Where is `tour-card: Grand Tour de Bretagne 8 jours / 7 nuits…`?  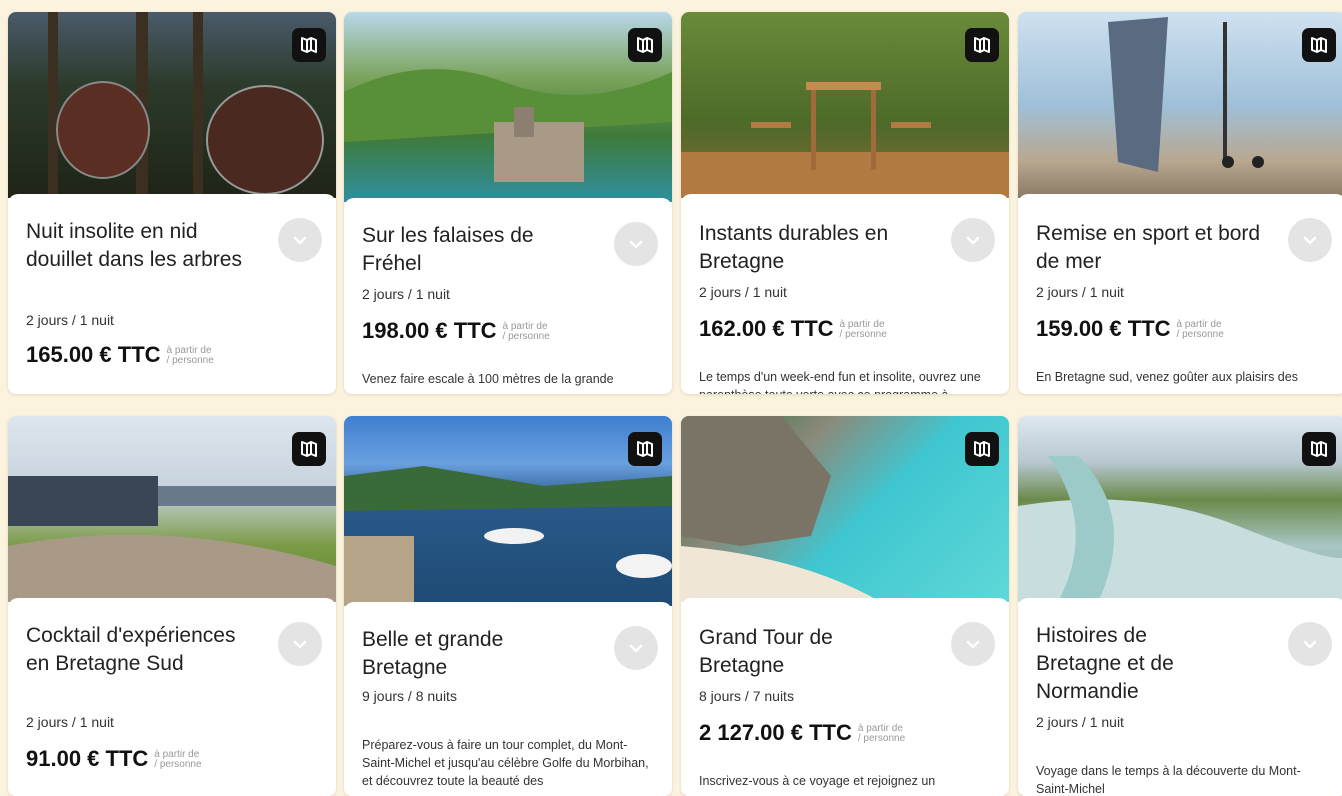
tour-card: Grand Tour de Bretagne 8 jours / 7 nuits… is located at coordinates (845, 606).